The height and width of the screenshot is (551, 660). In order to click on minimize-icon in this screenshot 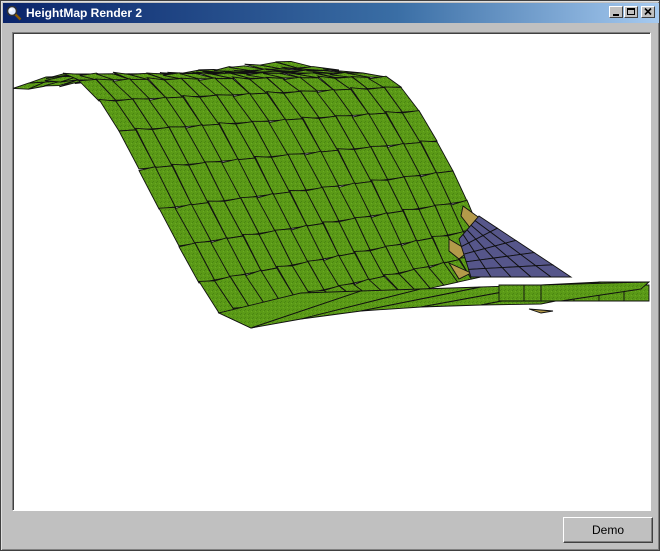, I will do `click(616, 15)`.